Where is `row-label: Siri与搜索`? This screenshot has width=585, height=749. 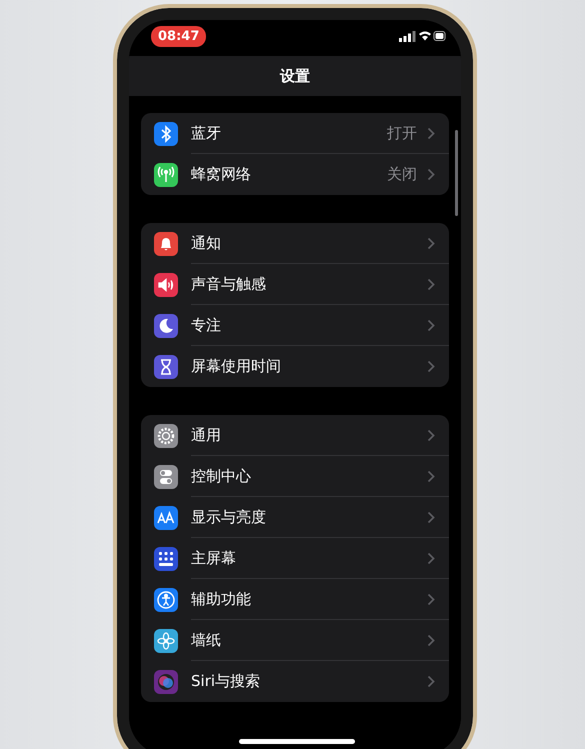
row-label: Siri与搜索 is located at coordinates (226, 681).